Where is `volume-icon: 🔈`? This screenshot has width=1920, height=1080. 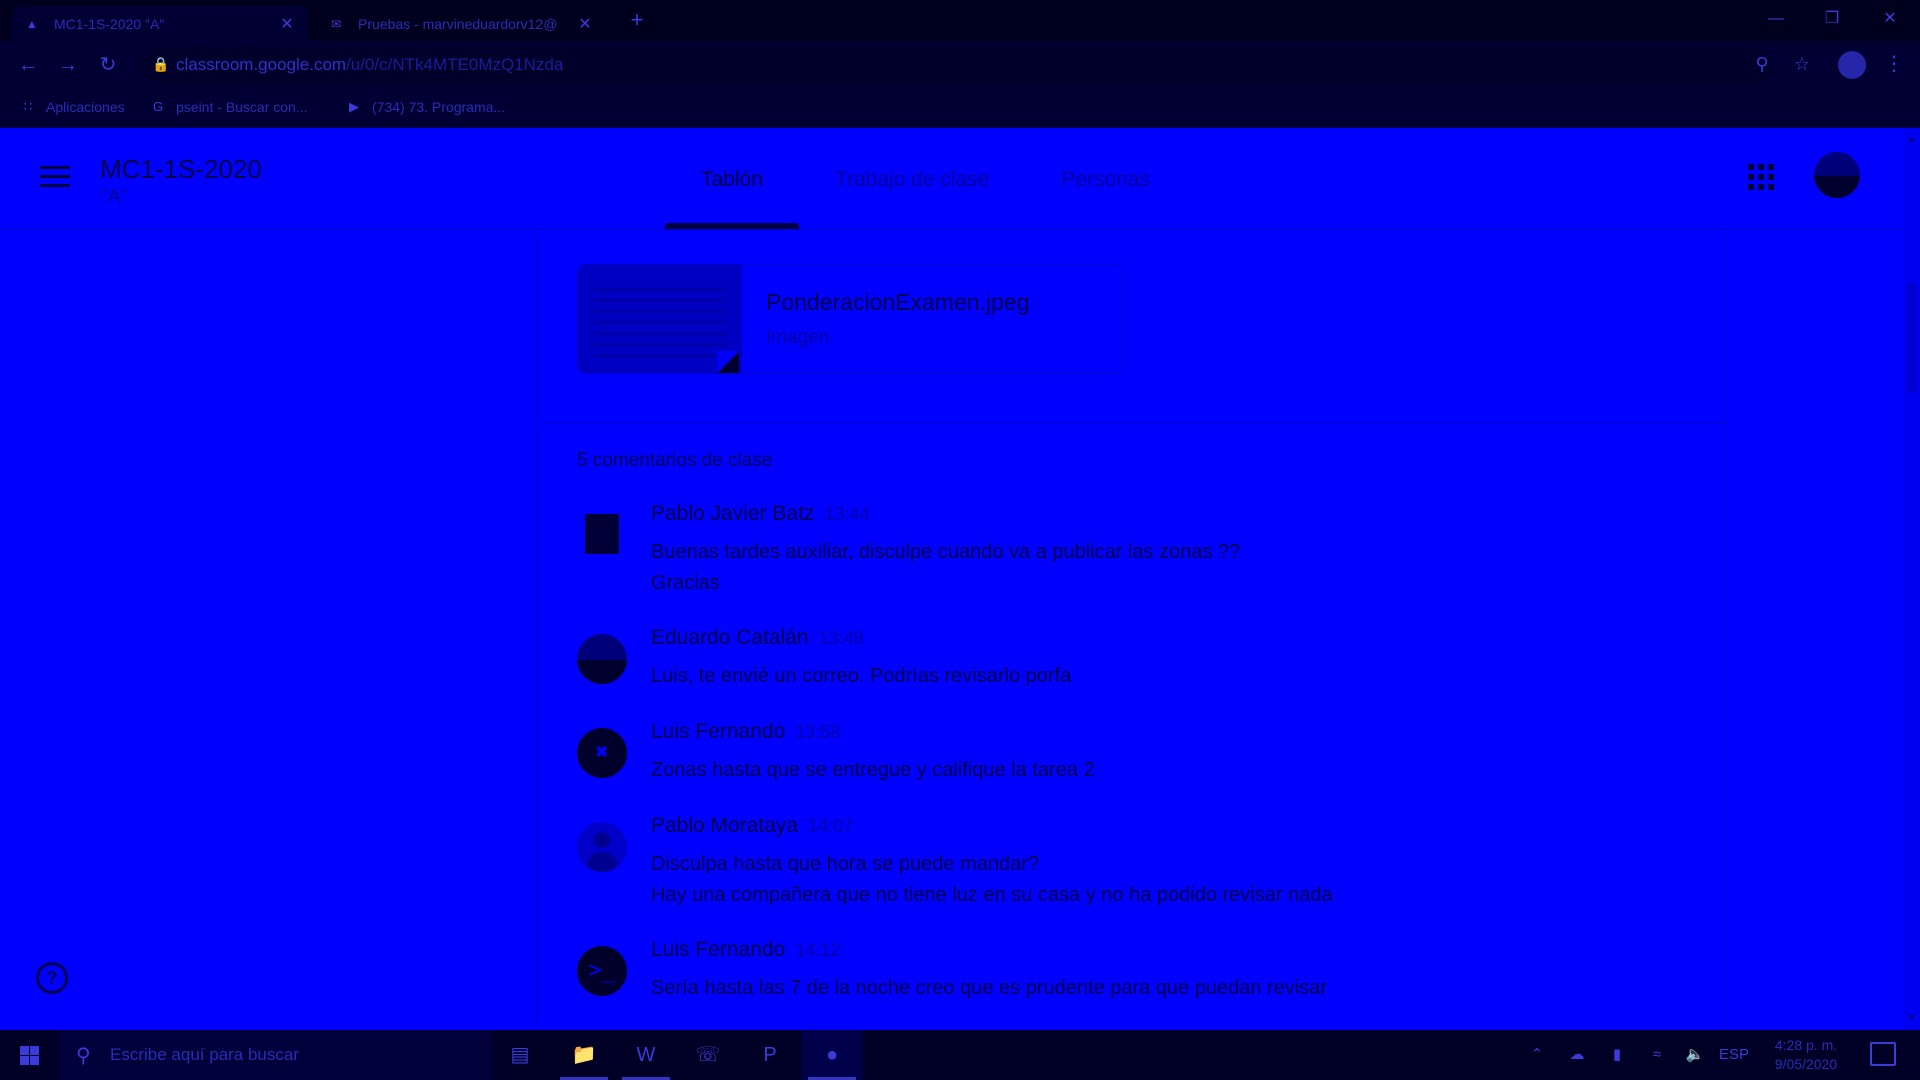 volume-icon: 🔈 is located at coordinates (1695, 1055).